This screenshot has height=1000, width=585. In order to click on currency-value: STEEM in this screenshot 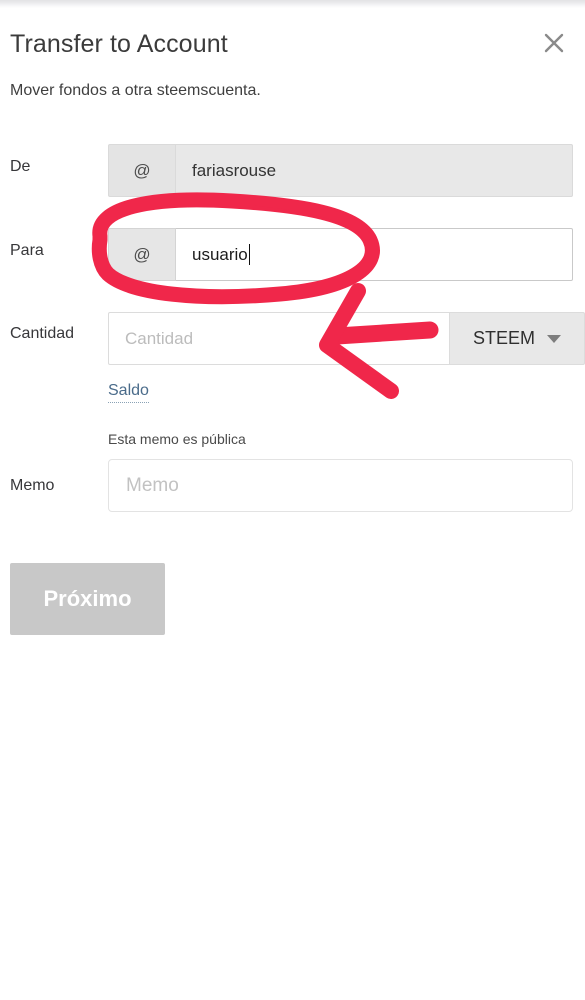, I will do `click(503, 338)`.